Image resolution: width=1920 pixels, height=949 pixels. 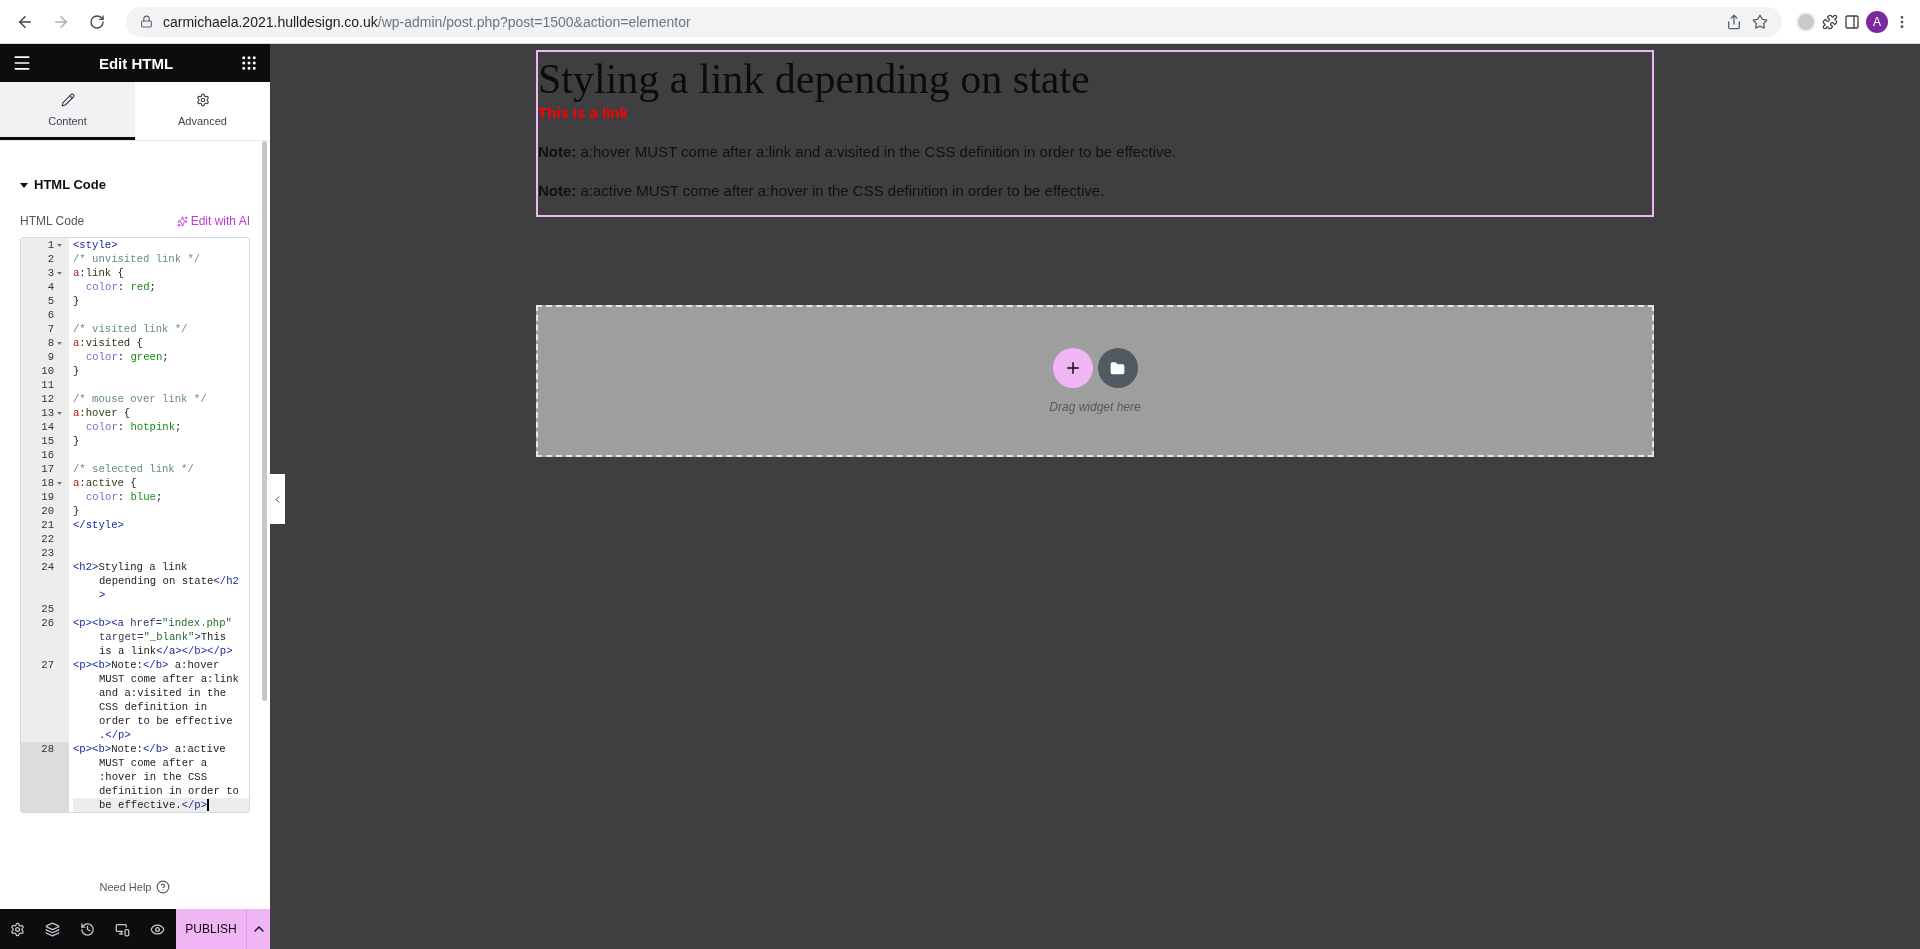 I want to click on line-number: 17, so click(x=47, y=469).